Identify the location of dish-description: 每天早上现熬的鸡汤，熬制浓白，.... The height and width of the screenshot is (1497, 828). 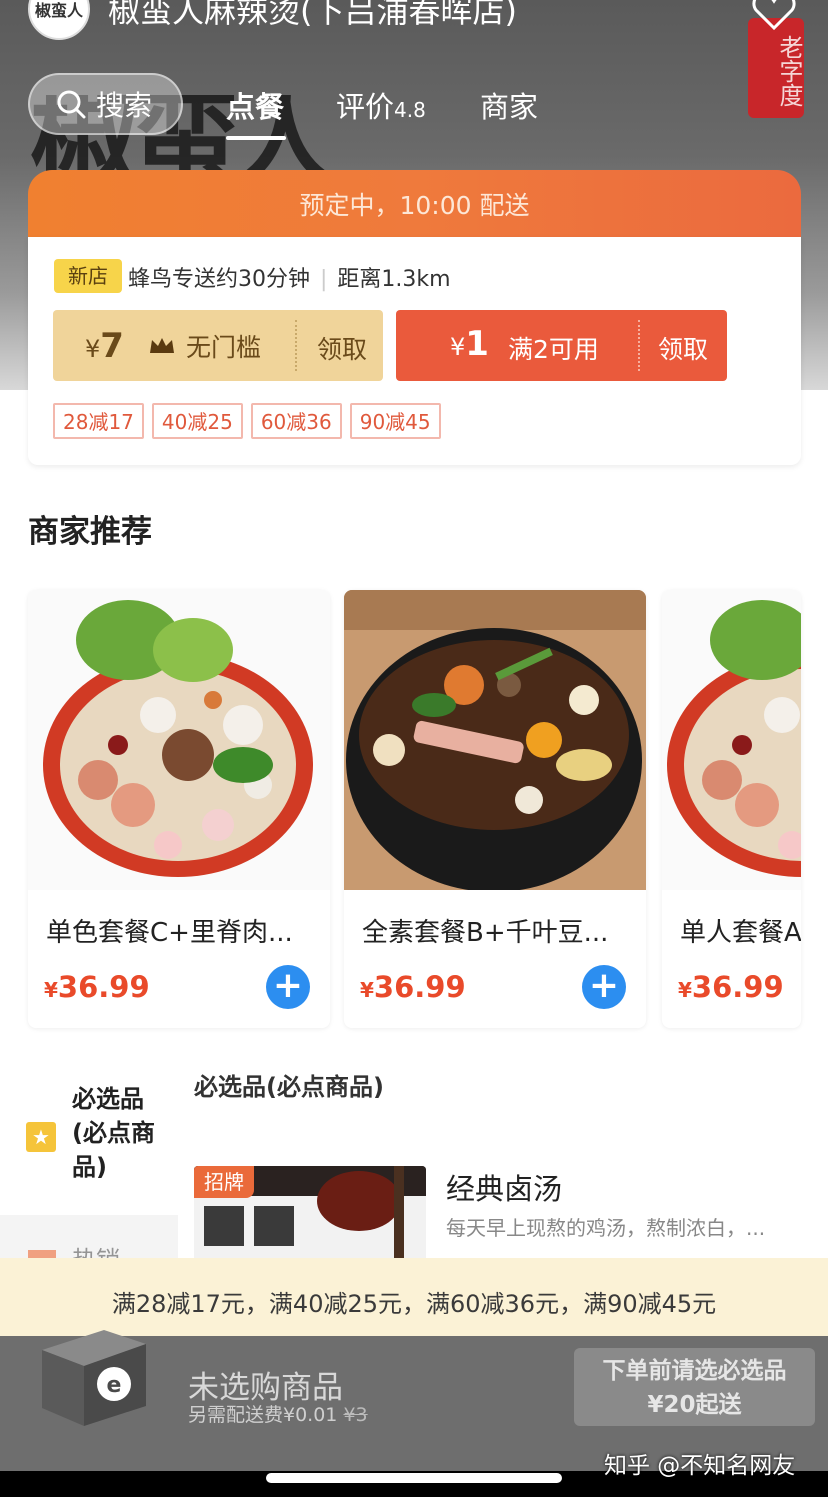
(606, 1228).